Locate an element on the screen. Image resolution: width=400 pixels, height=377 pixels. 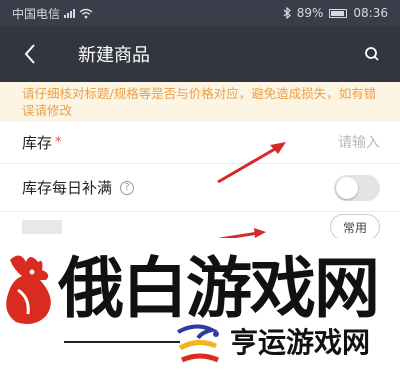
daily-refill-toggle is located at coordinates (357, 187).